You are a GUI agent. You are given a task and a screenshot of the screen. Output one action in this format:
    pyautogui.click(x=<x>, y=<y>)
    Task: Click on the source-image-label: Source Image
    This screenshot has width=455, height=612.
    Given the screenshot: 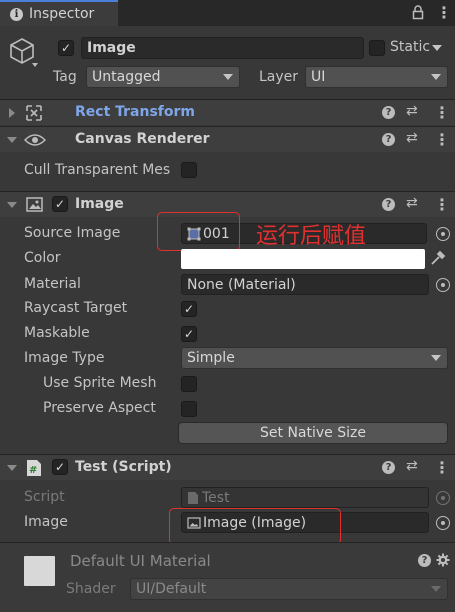 What is the action you would take?
    pyautogui.click(x=72, y=233)
    